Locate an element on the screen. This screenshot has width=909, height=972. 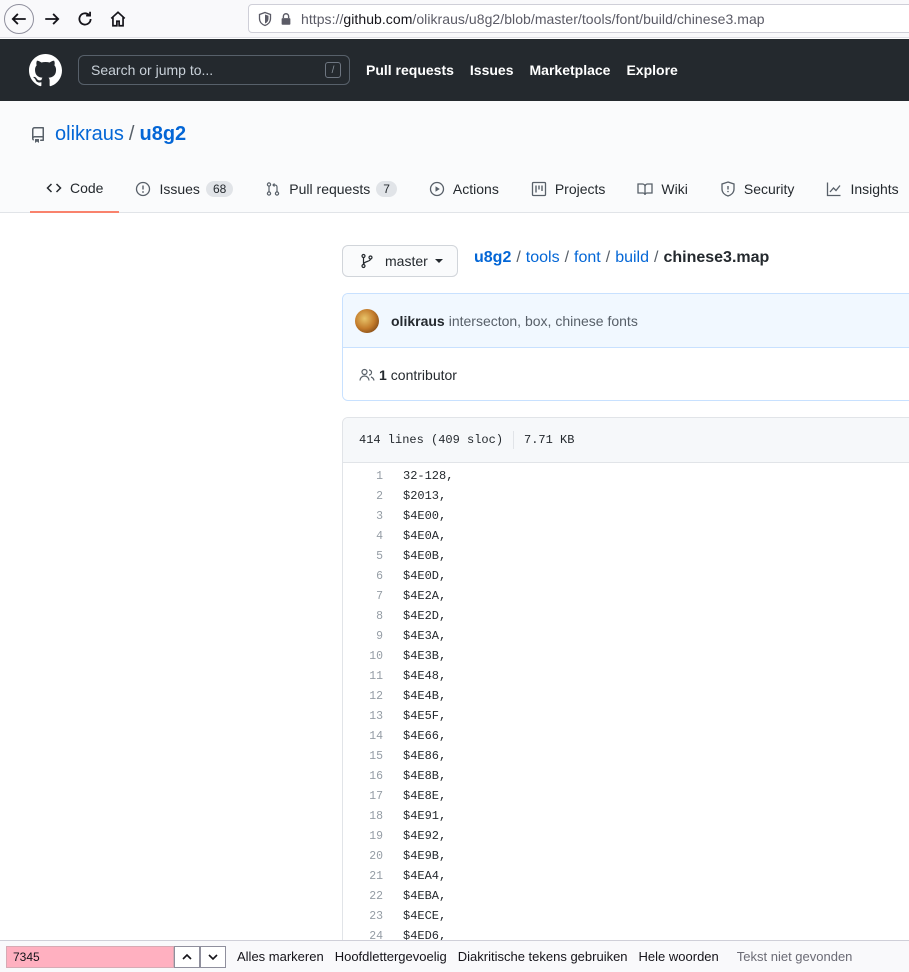
line-number: 19 is located at coordinates (363, 836).